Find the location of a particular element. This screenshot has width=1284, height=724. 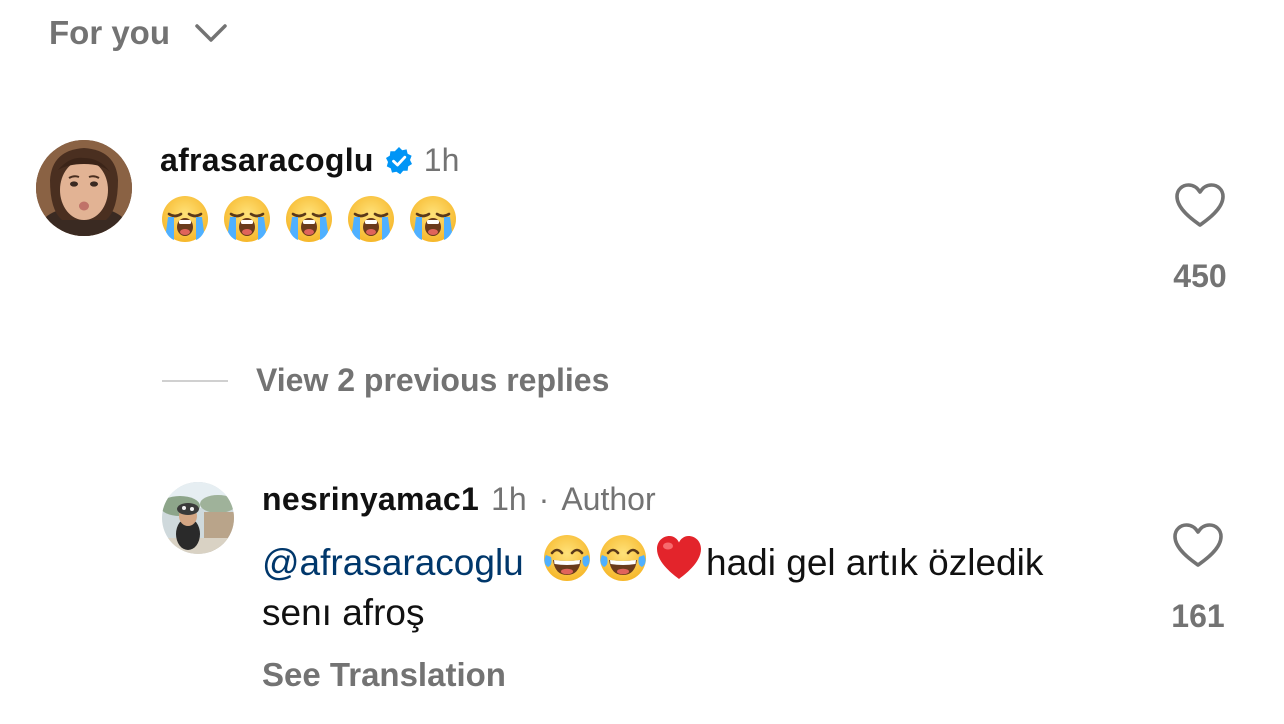

comment-text is located at coordinates (309, 219).